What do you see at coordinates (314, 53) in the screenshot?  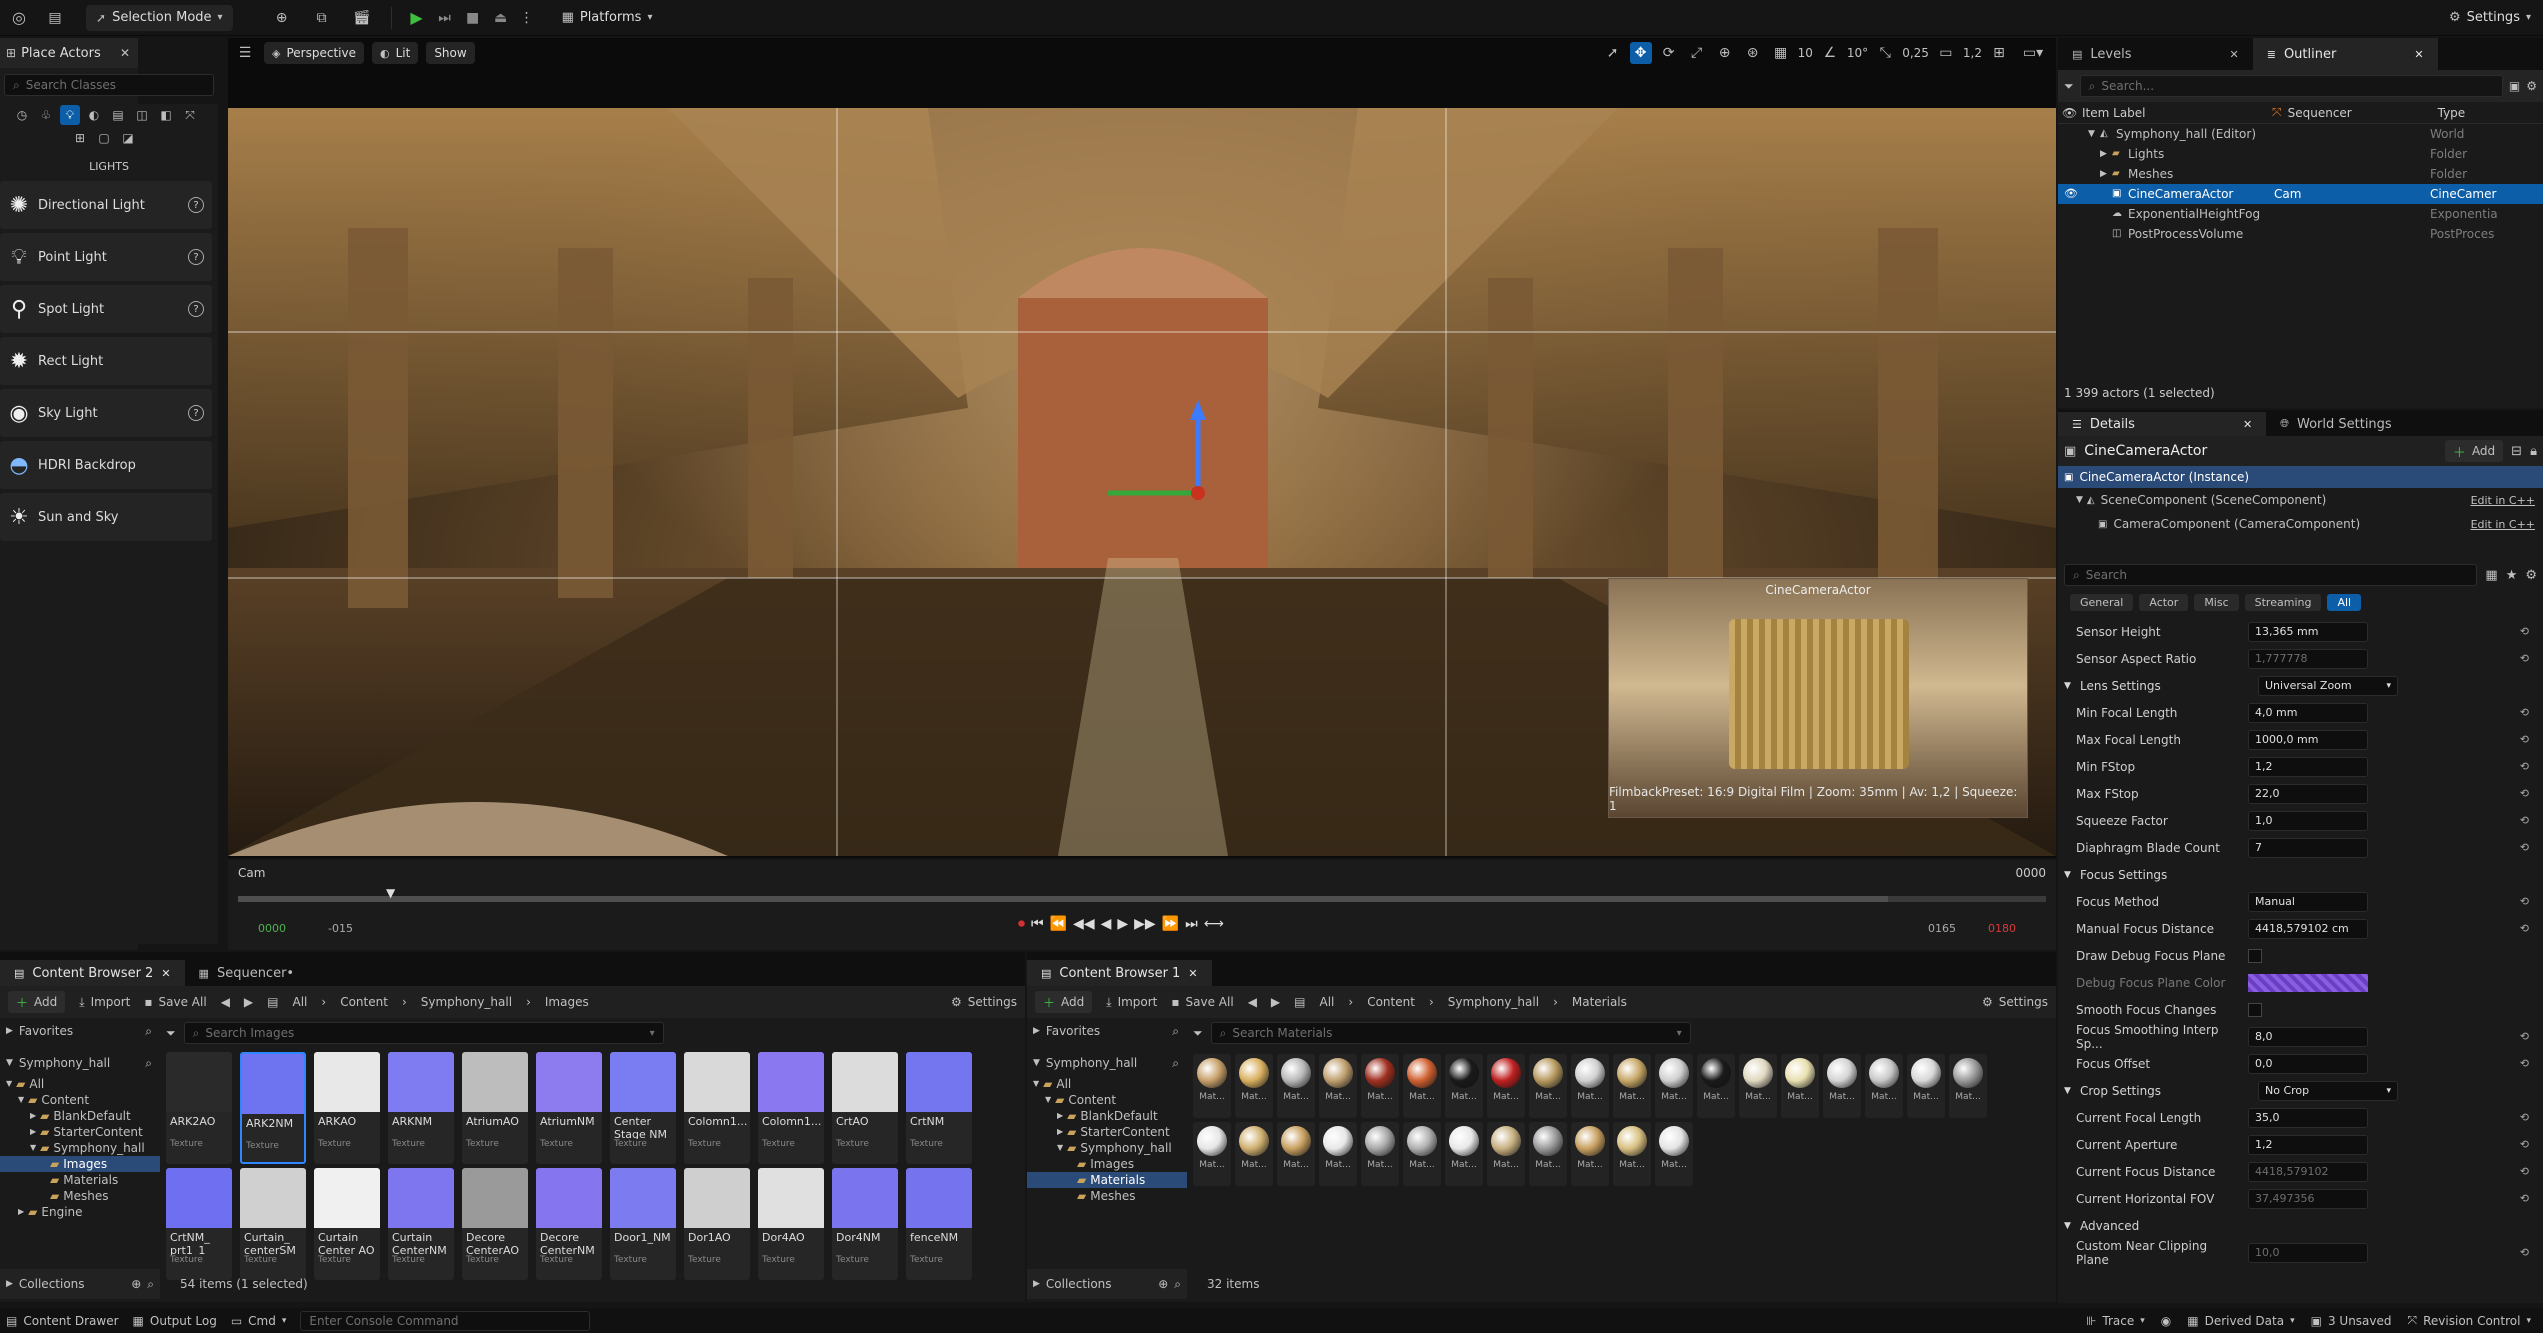 I see `perspective-button: ◈ Perspective` at bounding box center [314, 53].